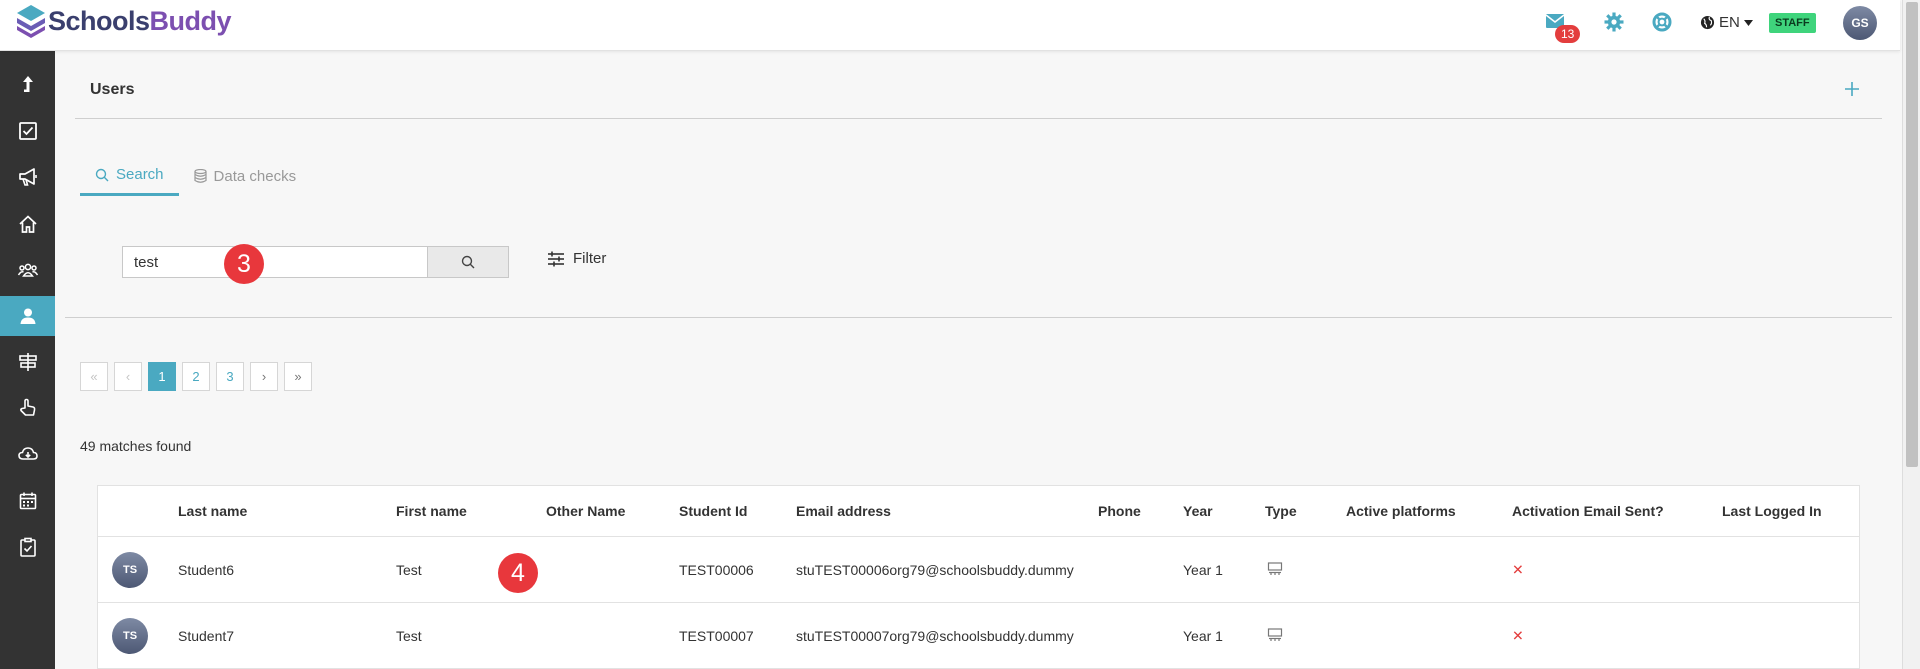 The image size is (1920, 669). I want to click on cell-email: stuTEST00006org79@schoolsbuddy.dummy, so click(935, 569).